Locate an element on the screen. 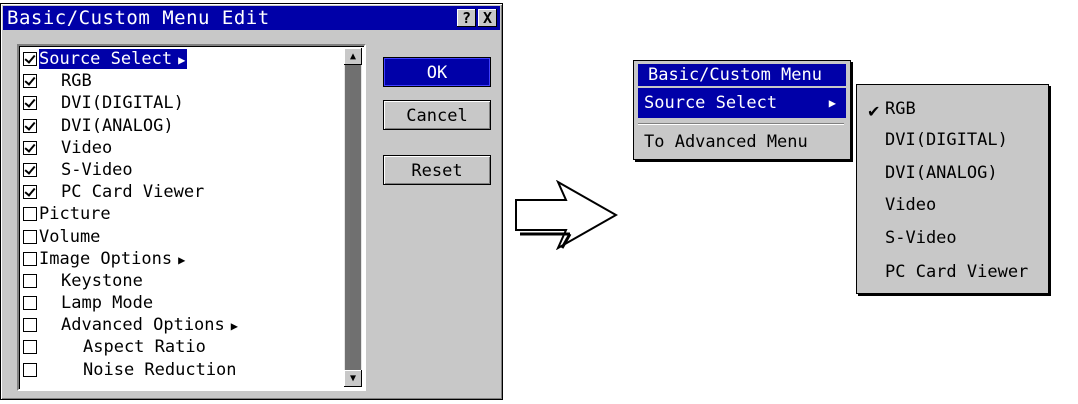  list-item-label: Noise Reduction is located at coordinates (160, 369).